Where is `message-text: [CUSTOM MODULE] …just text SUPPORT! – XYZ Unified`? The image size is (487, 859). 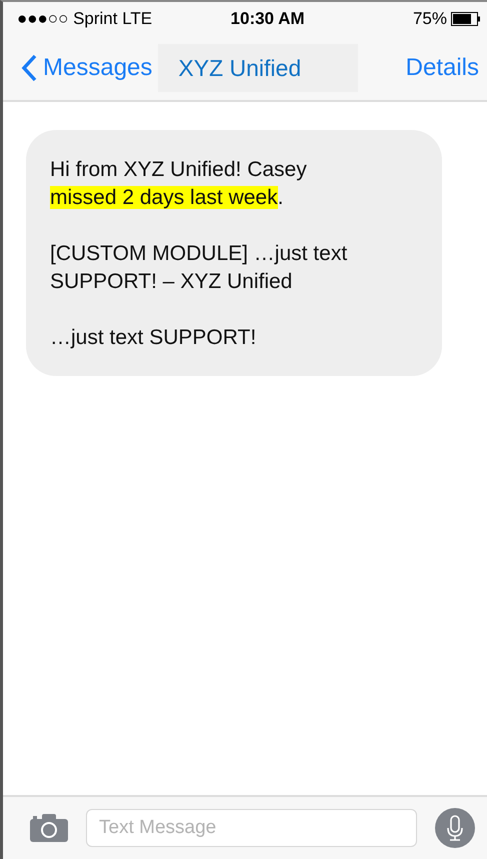 message-text: [CUSTOM MODULE] …just text SUPPORT! – XYZ Unified is located at coordinates (199, 268).